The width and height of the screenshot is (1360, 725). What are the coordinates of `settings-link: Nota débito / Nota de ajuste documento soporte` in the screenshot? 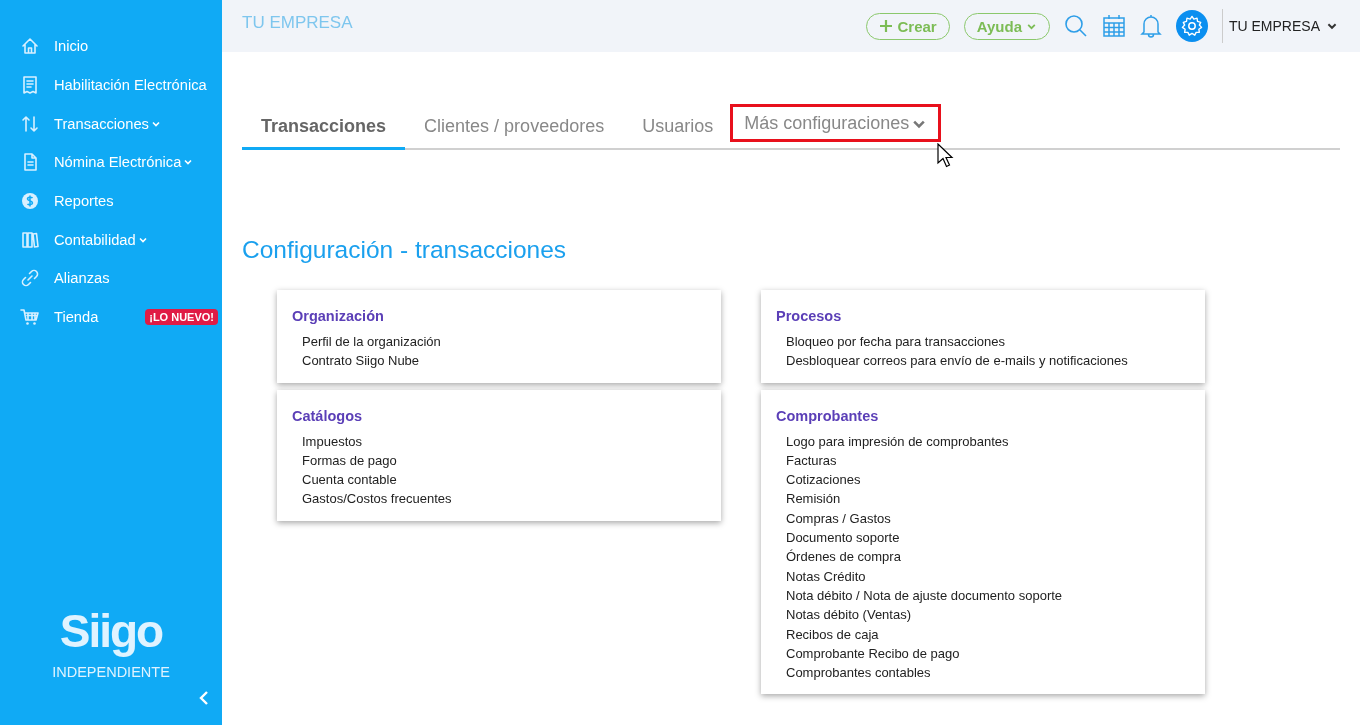 It's located at (983, 595).